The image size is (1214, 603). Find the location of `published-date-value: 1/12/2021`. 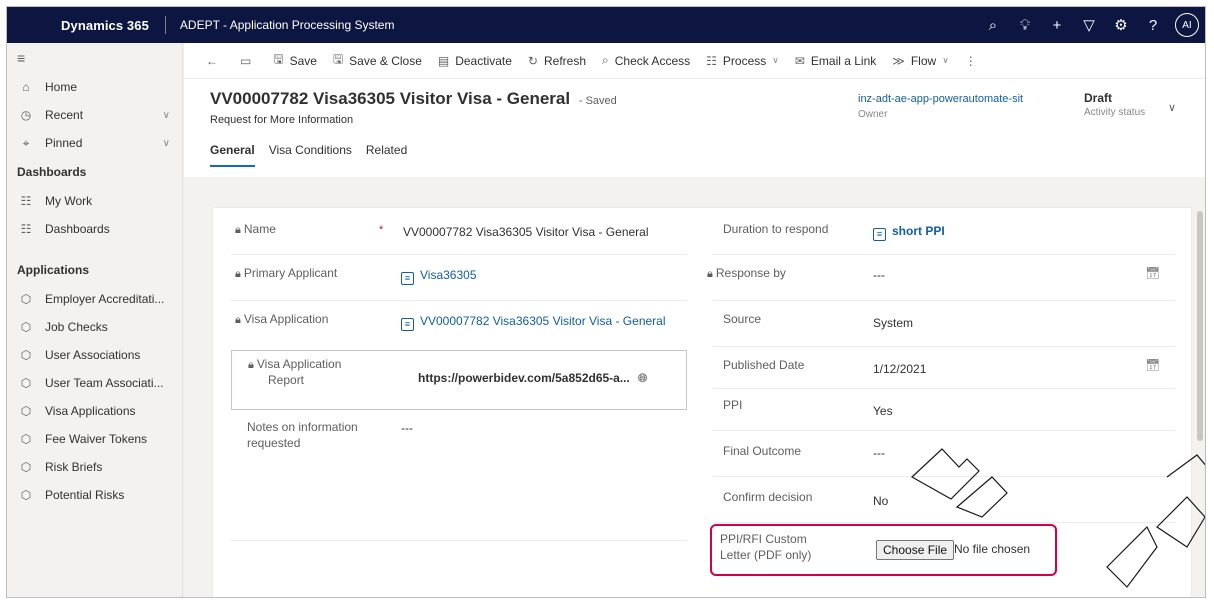

published-date-value: 1/12/2021 is located at coordinates (899, 369).